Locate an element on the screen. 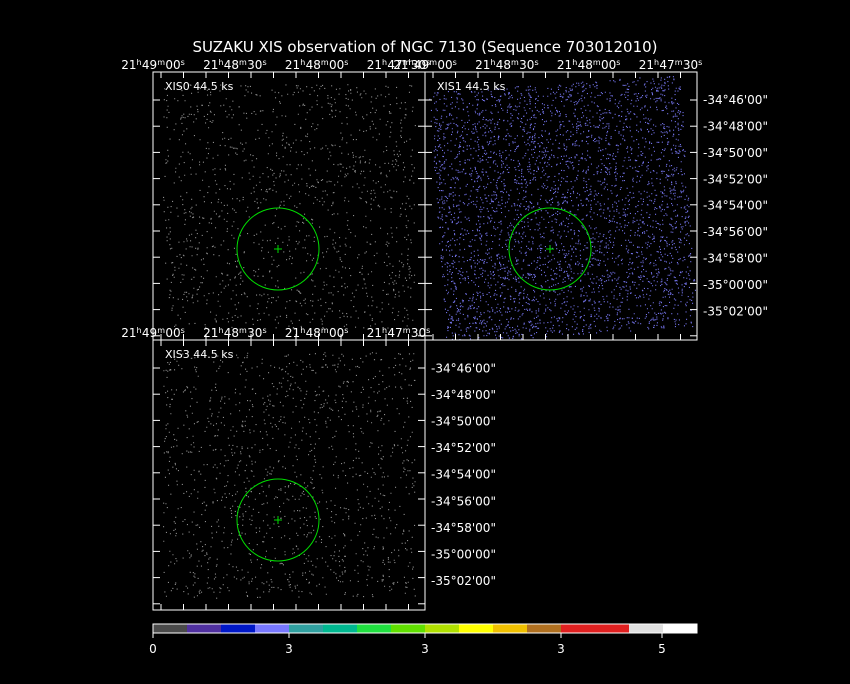 This screenshot has width=850, height=684. colorbar-tick-label: 0 is located at coordinates (153, 649).